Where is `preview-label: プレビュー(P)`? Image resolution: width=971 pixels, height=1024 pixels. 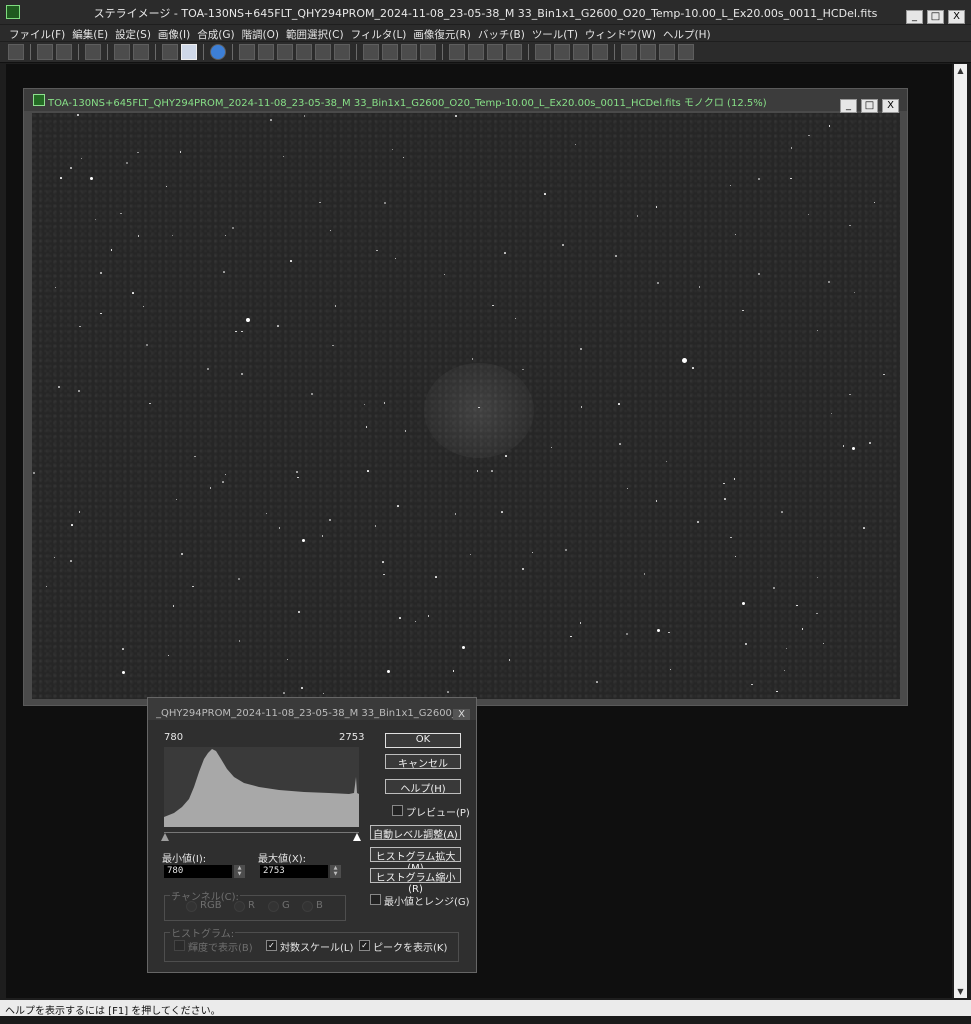 preview-label: プレビュー(P) is located at coordinates (438, 813).